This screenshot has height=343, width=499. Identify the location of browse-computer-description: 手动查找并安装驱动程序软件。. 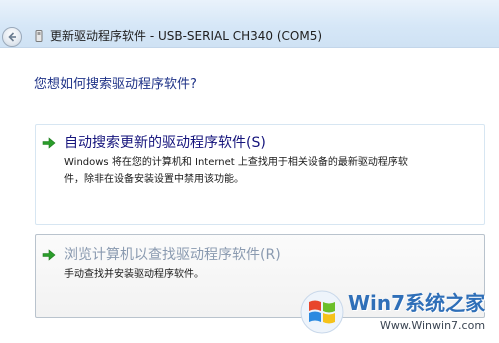
(134, 274).